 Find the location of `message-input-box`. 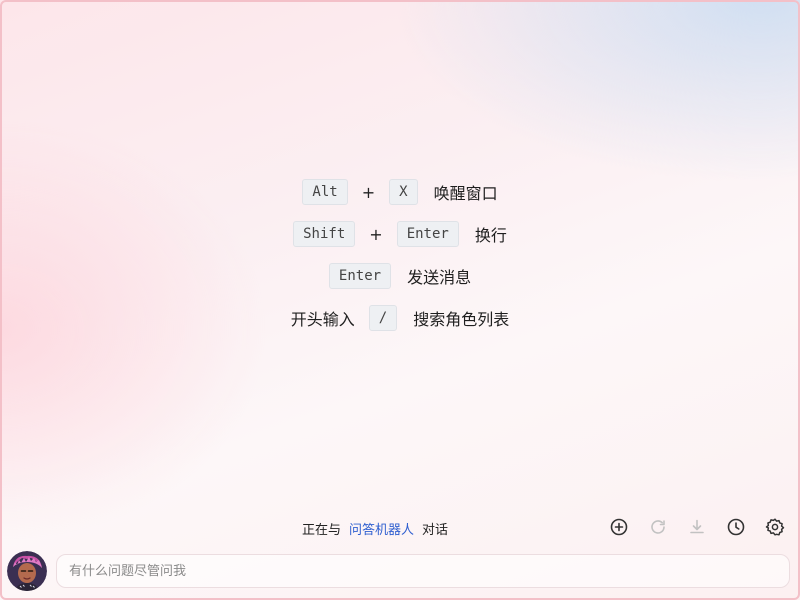

message-input-box is located at coordinates (423, 571).